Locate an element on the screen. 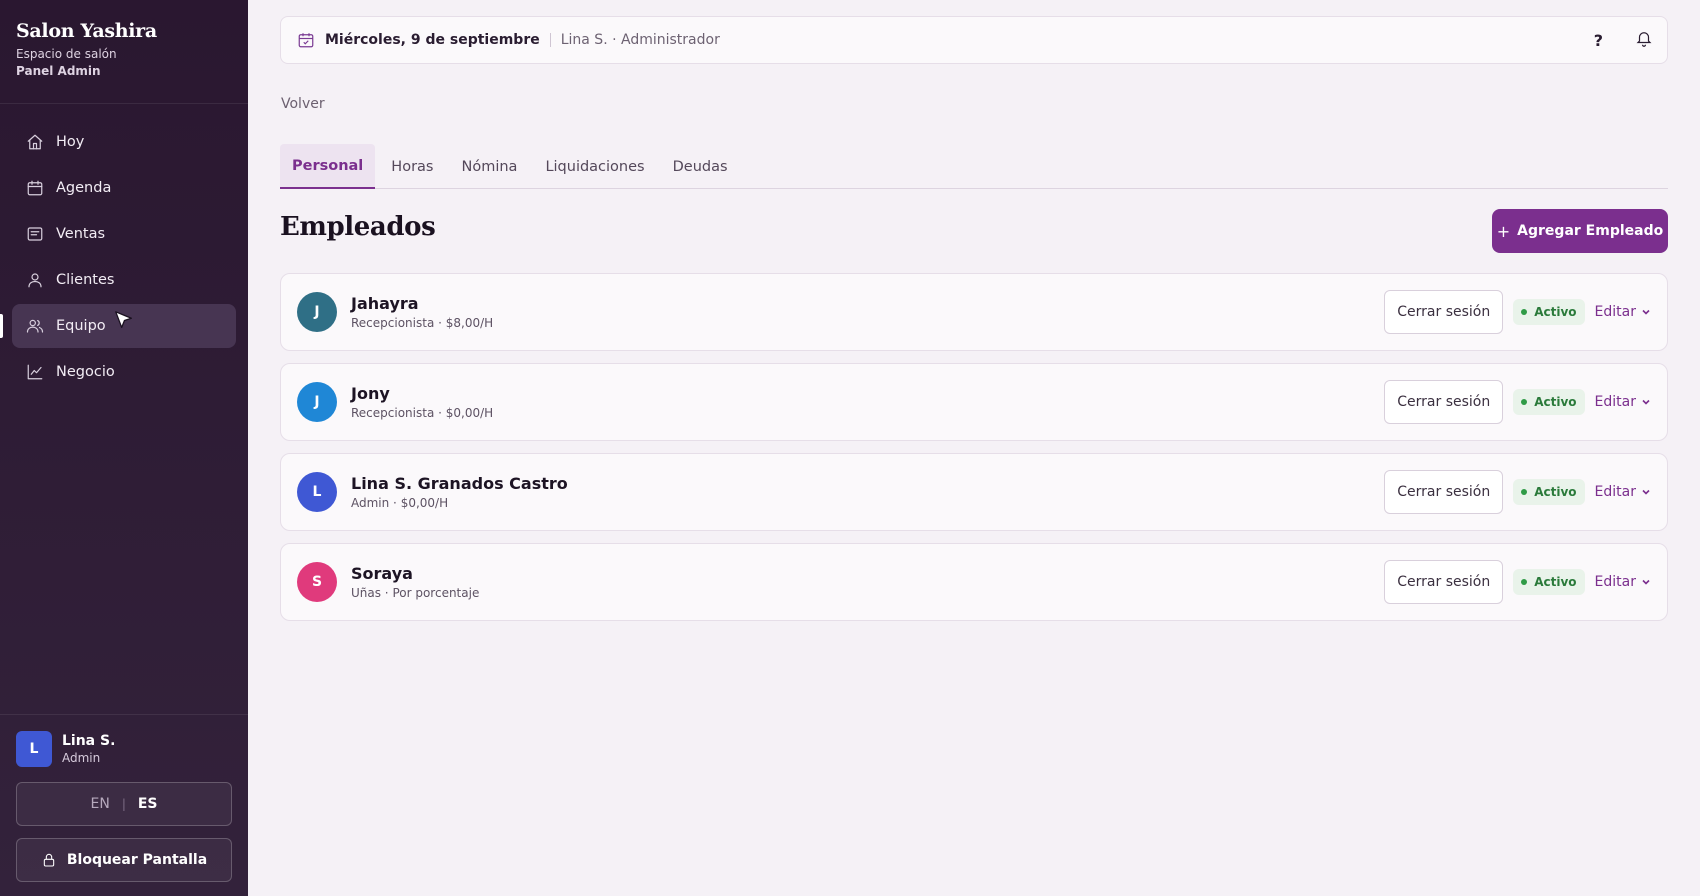 Image resolution: width=1700 pixels, height=896 pixels. lock-icon is located at coordinates (49, 860).